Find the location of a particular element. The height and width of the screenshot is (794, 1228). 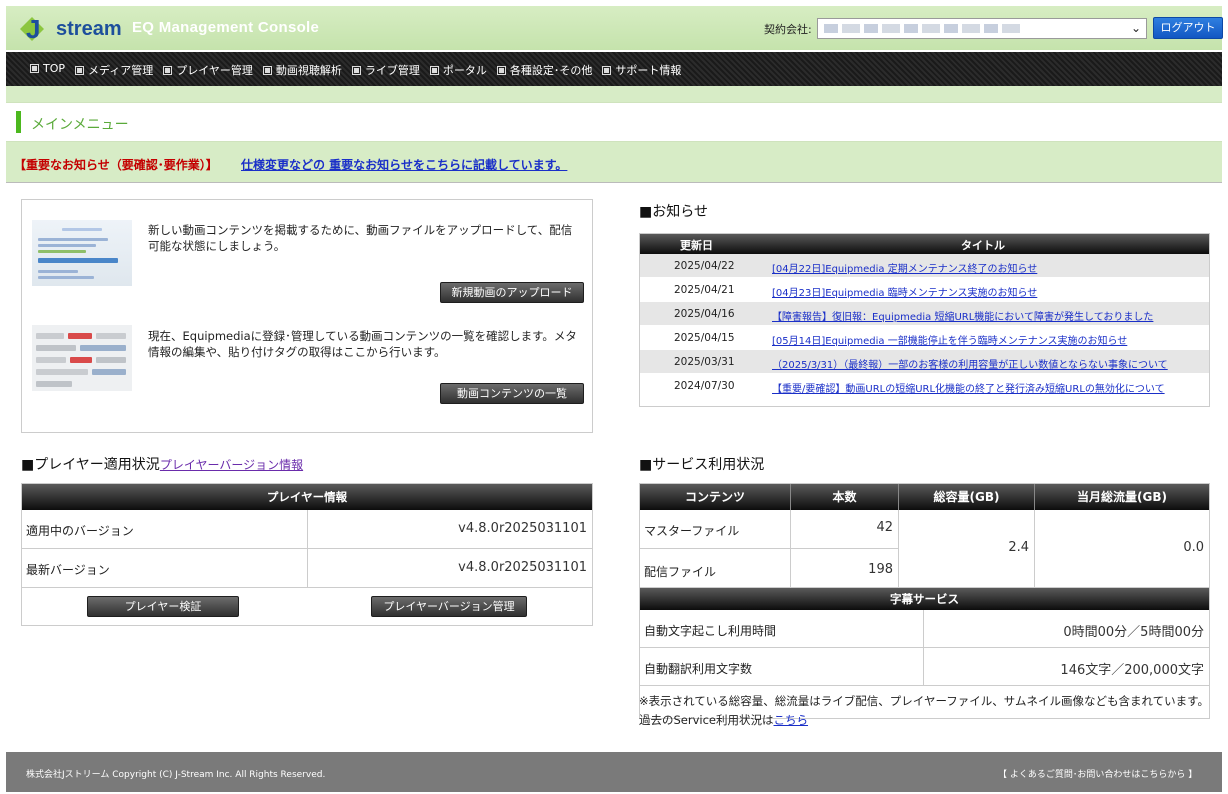

nav-item-label: 各種設定･その他 is located at coordinates (551, 70).